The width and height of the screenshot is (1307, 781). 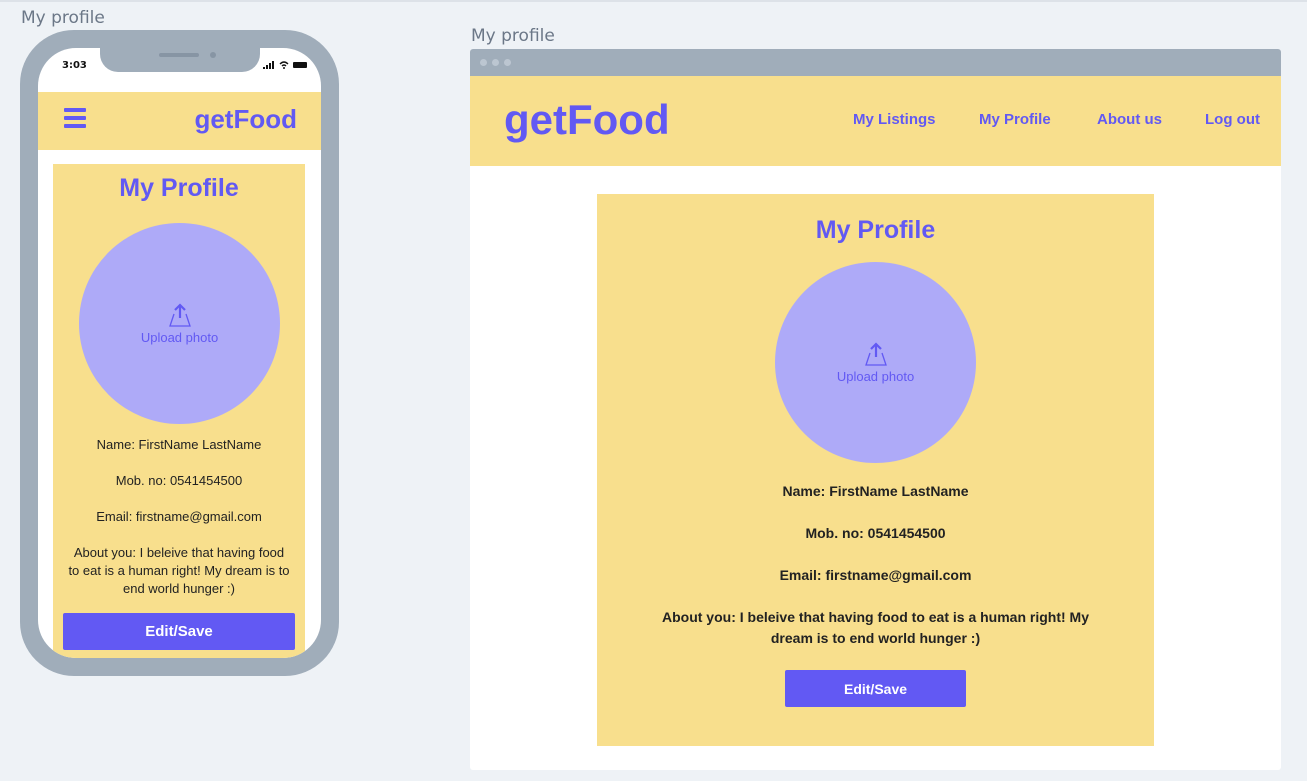 I want to click on desktop-frame-label: My profile, so click(x=513, y=36).